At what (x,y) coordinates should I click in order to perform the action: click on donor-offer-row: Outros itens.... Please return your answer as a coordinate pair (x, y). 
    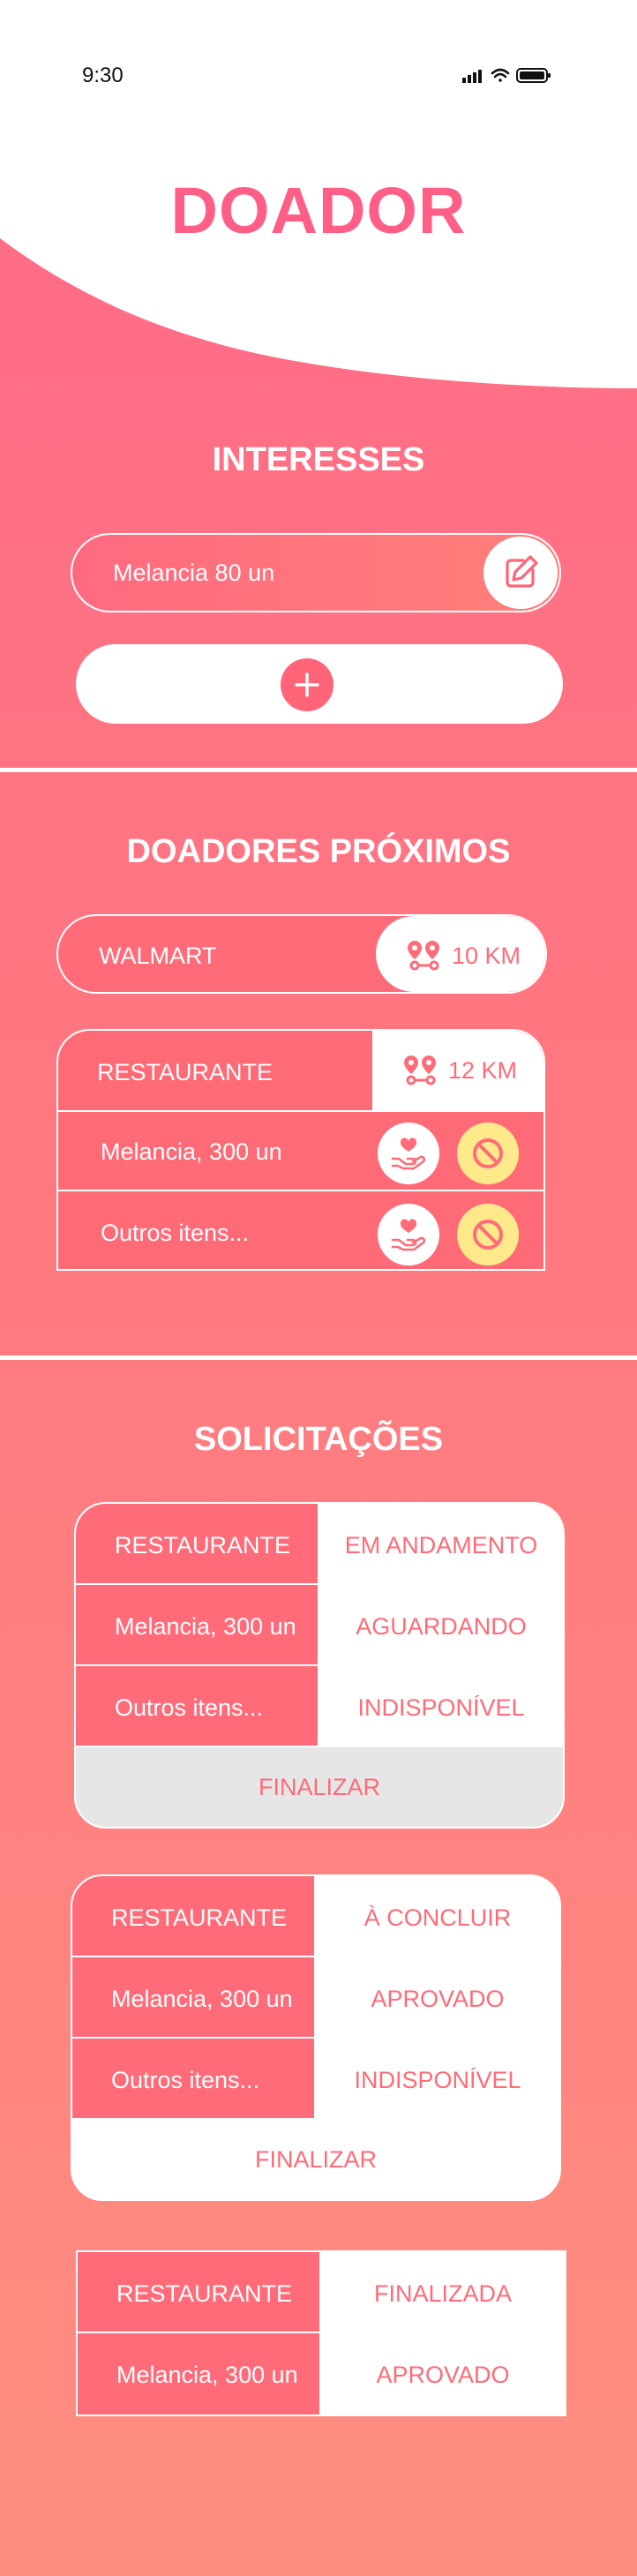
    Looking at the image, I should click on (300, 1231).